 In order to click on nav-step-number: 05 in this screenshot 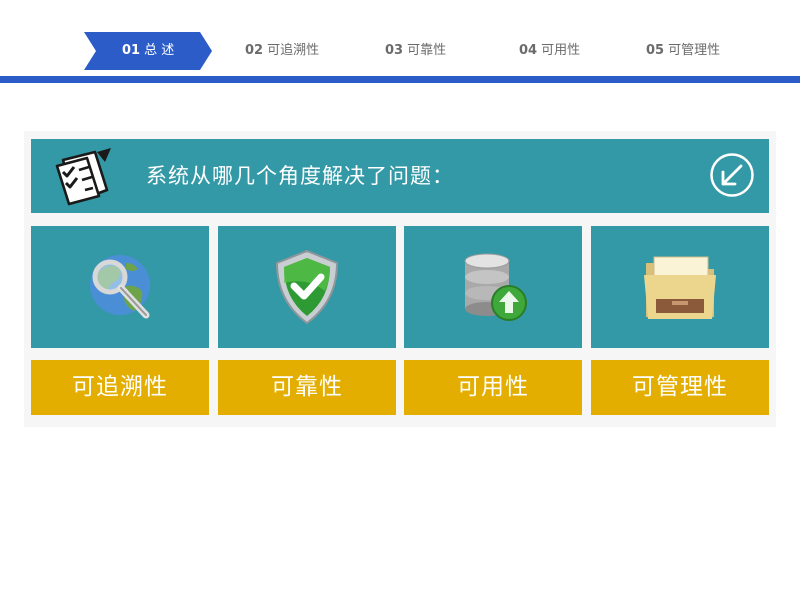, I will do `click(655, 50)`.